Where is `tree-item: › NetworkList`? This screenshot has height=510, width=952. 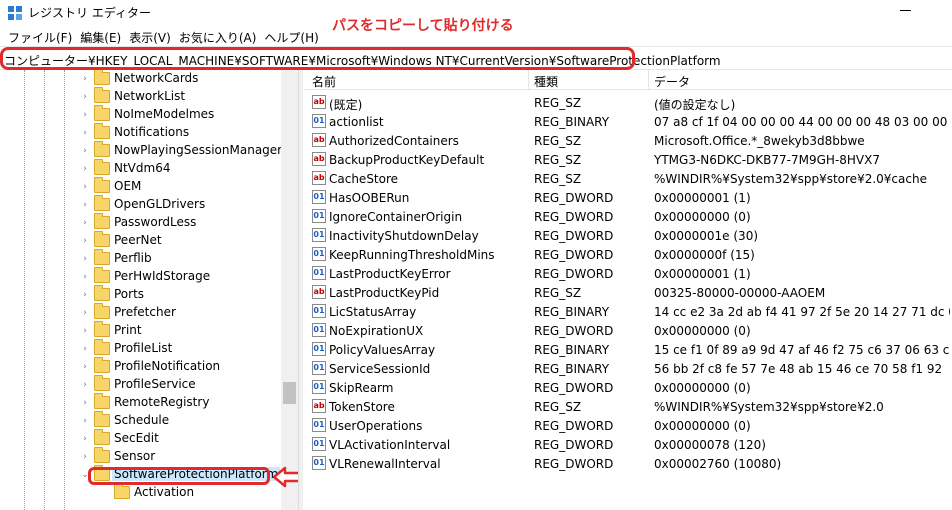
tree-item: › NetworkList is located at coordinates (185, 96).